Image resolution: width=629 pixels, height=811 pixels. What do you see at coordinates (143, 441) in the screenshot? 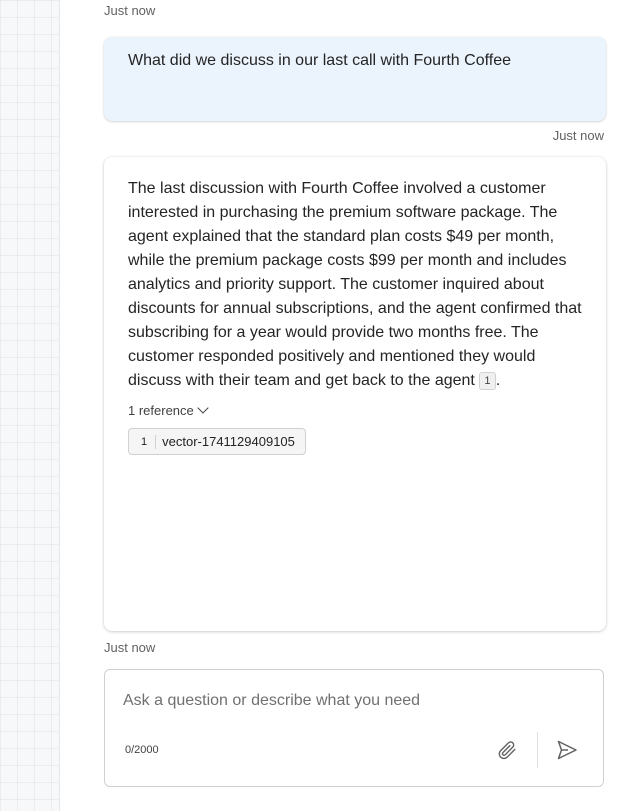
I see `reference-number: 1` at bounding box center [143, 441].